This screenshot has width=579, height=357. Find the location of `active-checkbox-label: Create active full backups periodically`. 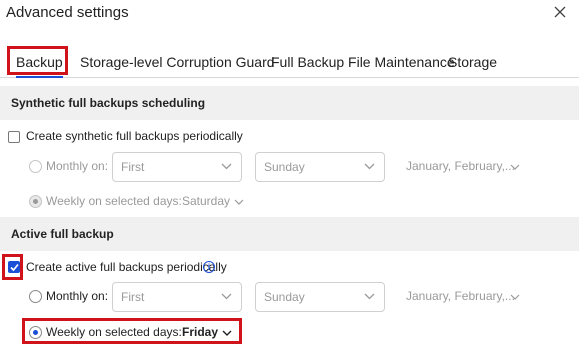

active-checkbox-label: Create active full backups periodically is located at coordinates (126, 267).